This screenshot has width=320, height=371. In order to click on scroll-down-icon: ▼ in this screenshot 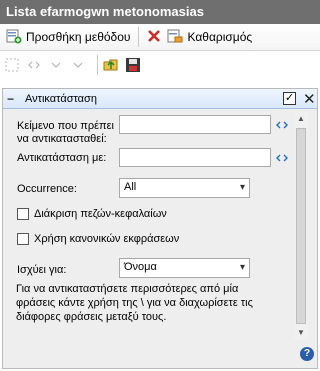, I will do `click(301, 332)`.